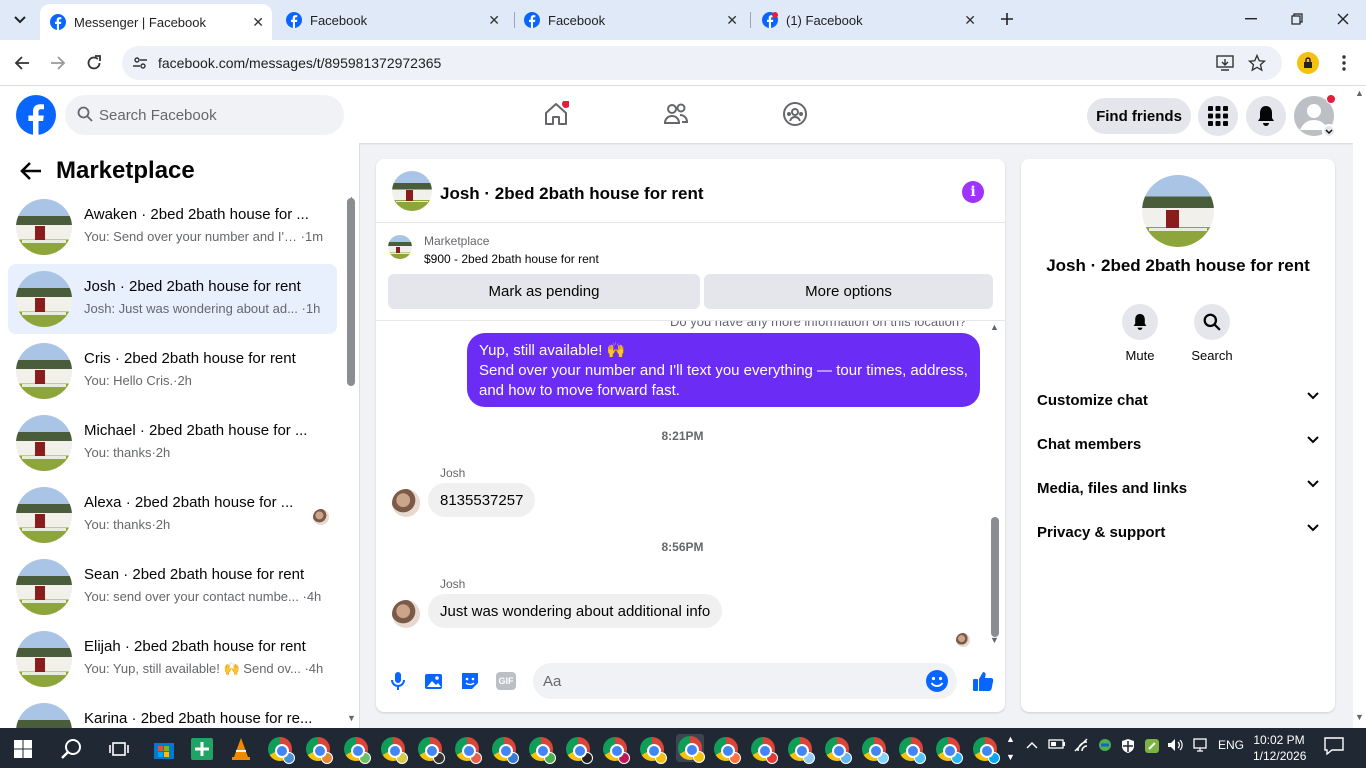 This screenshot has width=1366, height=768. I want to click on back-arrow-icon, so click(31, 171).